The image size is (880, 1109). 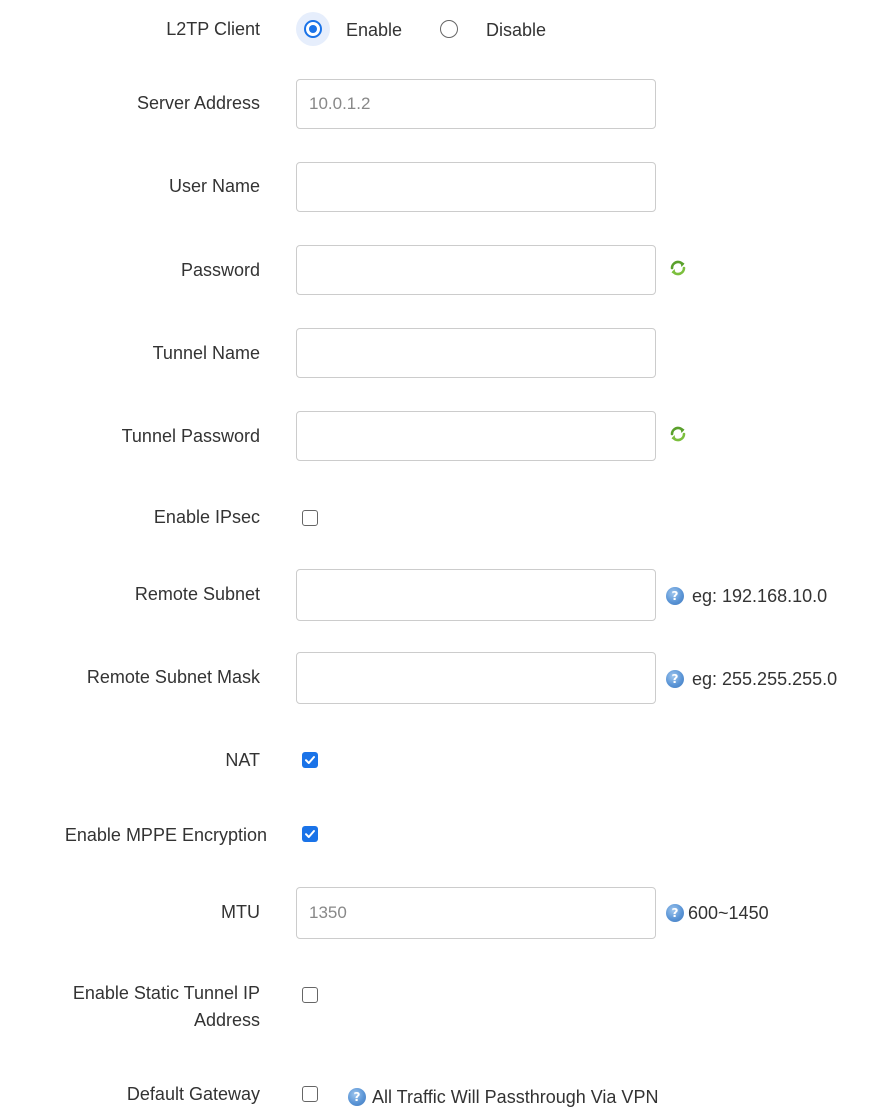 I want to click on static-tunnel-ip-checkbox, so click(x=310, y=995).